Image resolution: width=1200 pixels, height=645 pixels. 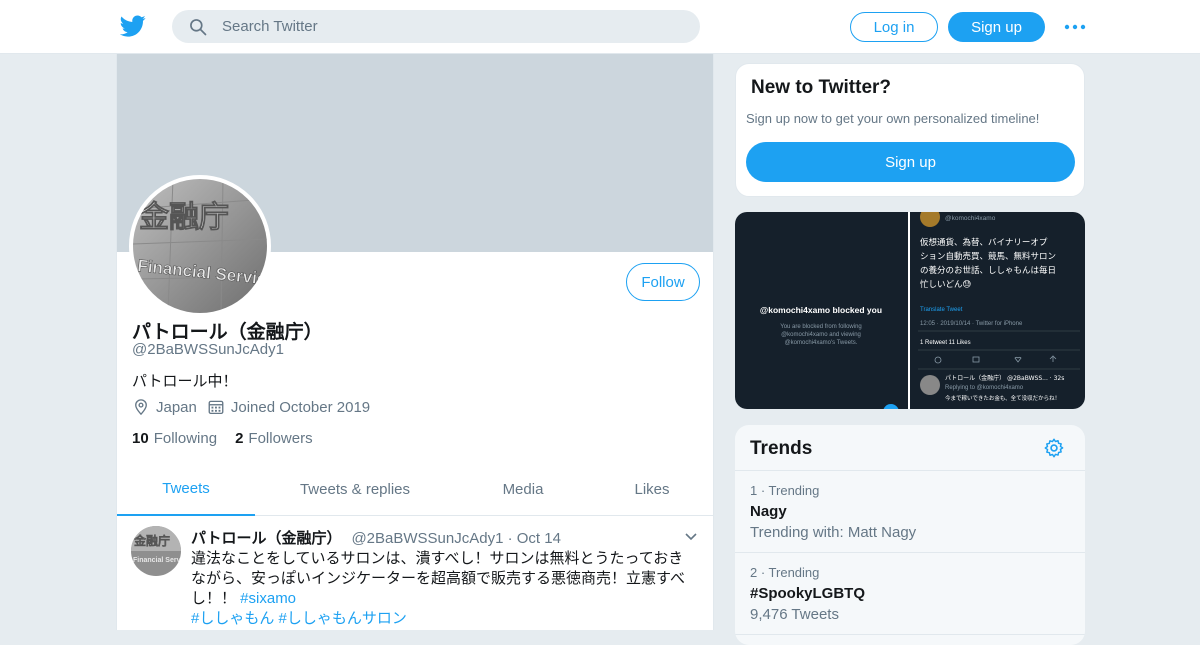 What do you see at coordinates (768, 511) in the screenshot?
I see `trend-name: Nagy` at bounding box center [768, 511].